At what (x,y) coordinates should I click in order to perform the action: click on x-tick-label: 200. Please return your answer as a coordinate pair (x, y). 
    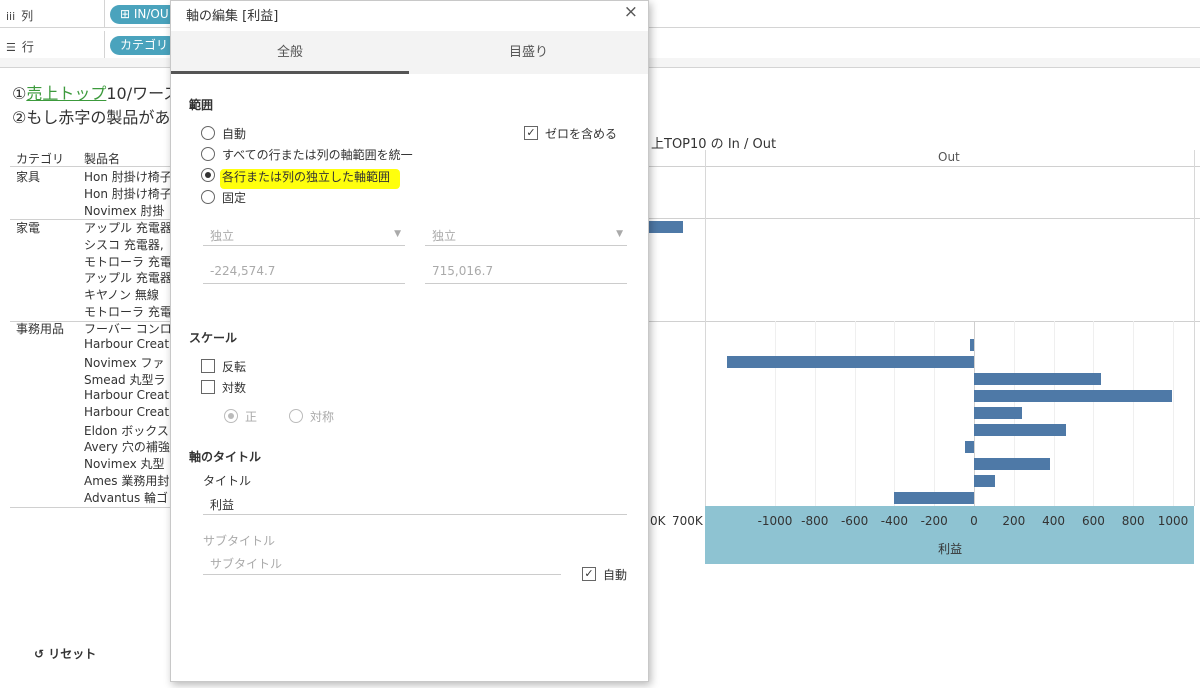
    Looking at the image, I should click on (1014, 521).